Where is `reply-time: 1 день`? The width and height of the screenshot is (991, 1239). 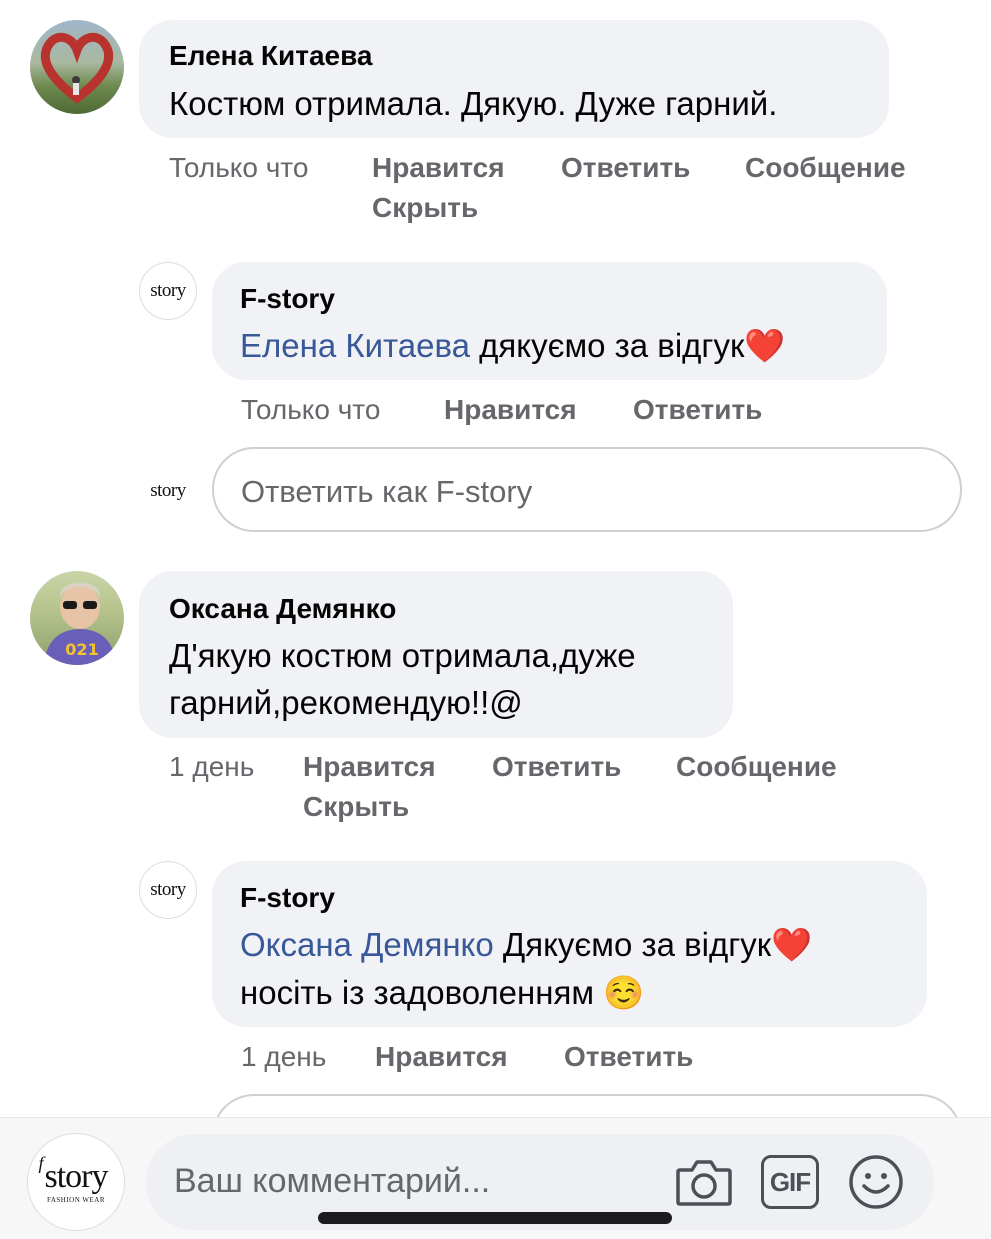 reply-time: 1 день is located at coordinates (283, 1057).